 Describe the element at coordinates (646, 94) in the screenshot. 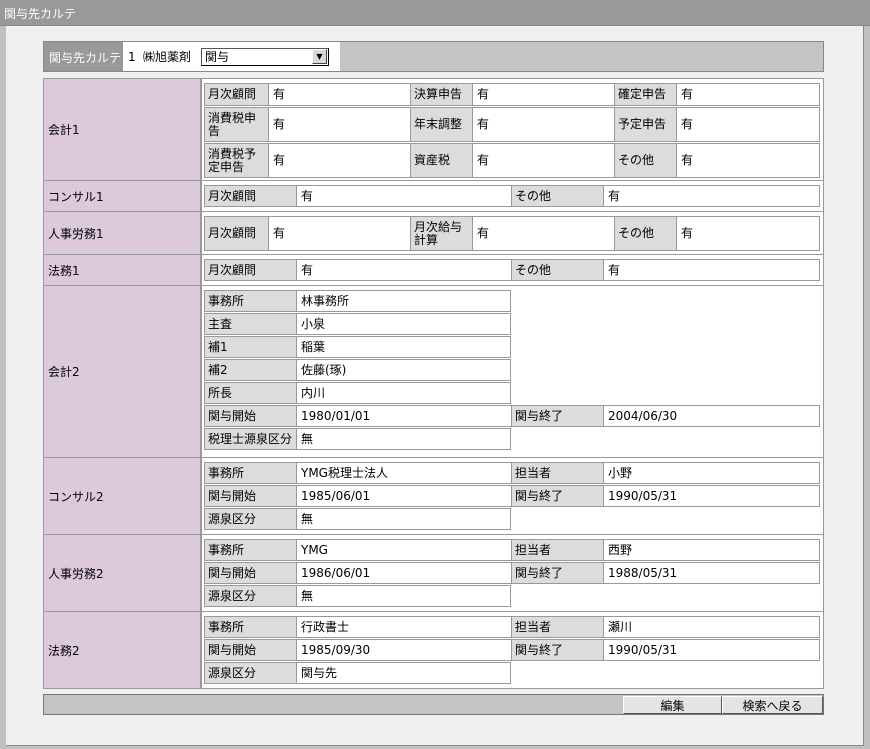

I see `field-label: 確定申告` at that location.